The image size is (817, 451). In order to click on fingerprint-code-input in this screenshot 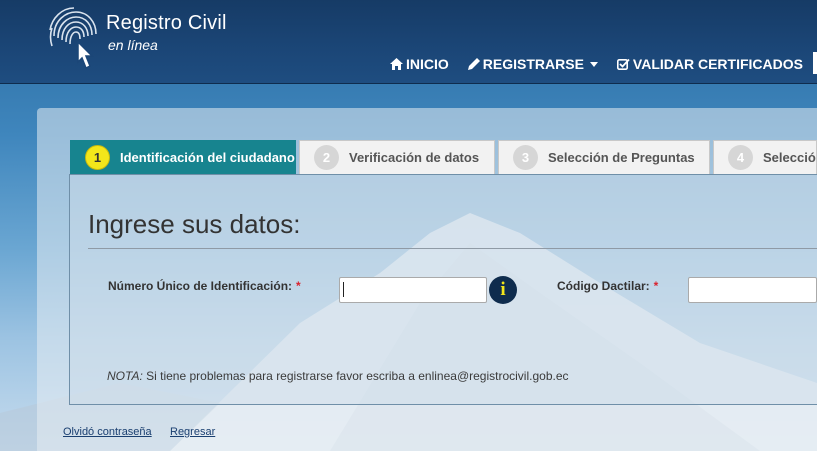, I will do `click(752, 290)`.